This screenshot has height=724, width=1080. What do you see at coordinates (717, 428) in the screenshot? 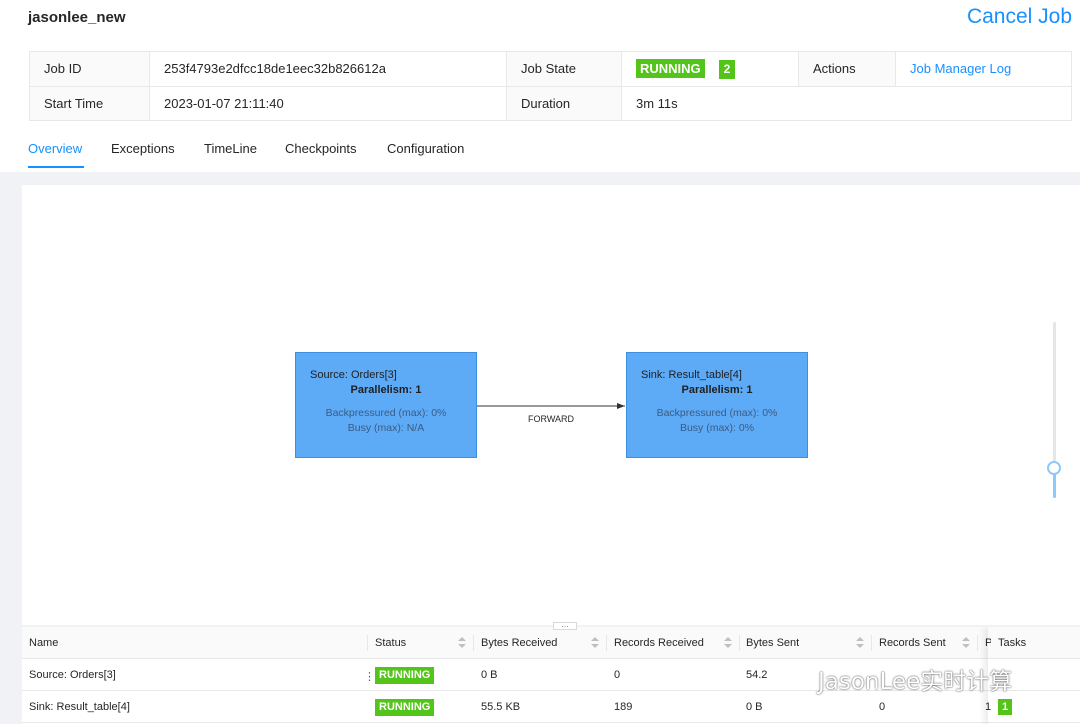
I see `node-busy: Busy (max): 0%` at bounding box center [717, 428].